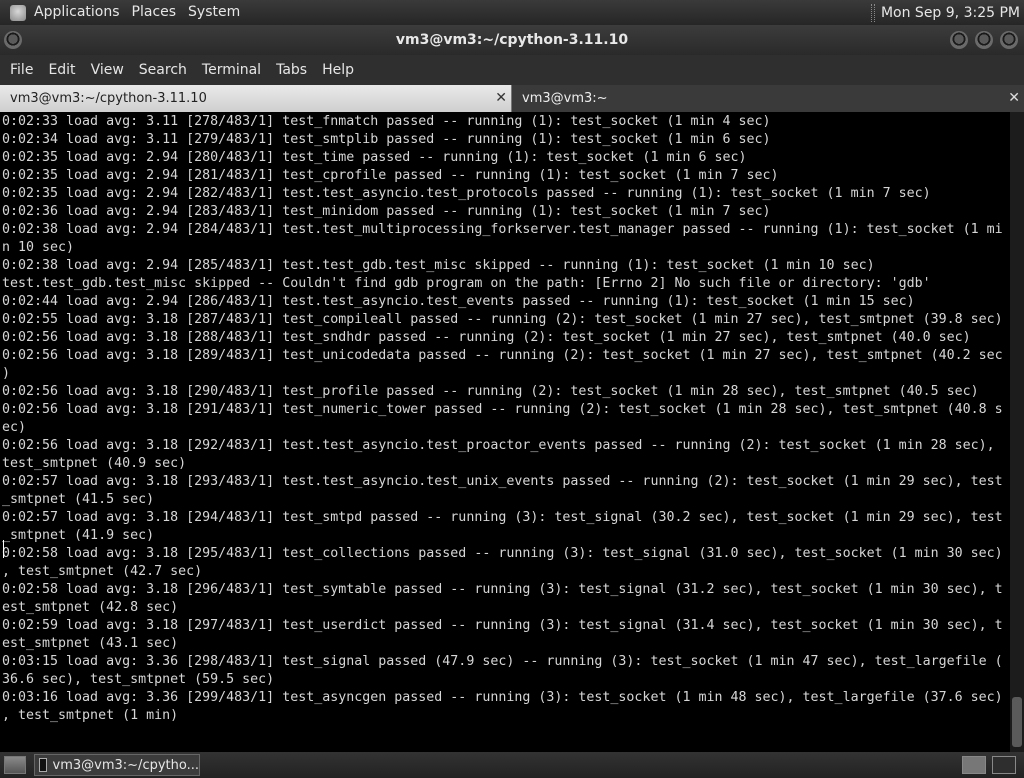 The width and height of the screenshot is (1024, 778). What do you see at coordinates (1017, 432) in the screenshot?
I see `terminal-scrollbar` at bounding box center [1017, 432].